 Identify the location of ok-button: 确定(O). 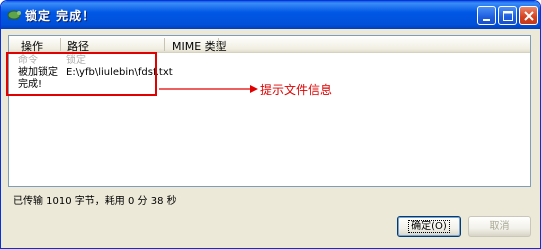
(429, 226).